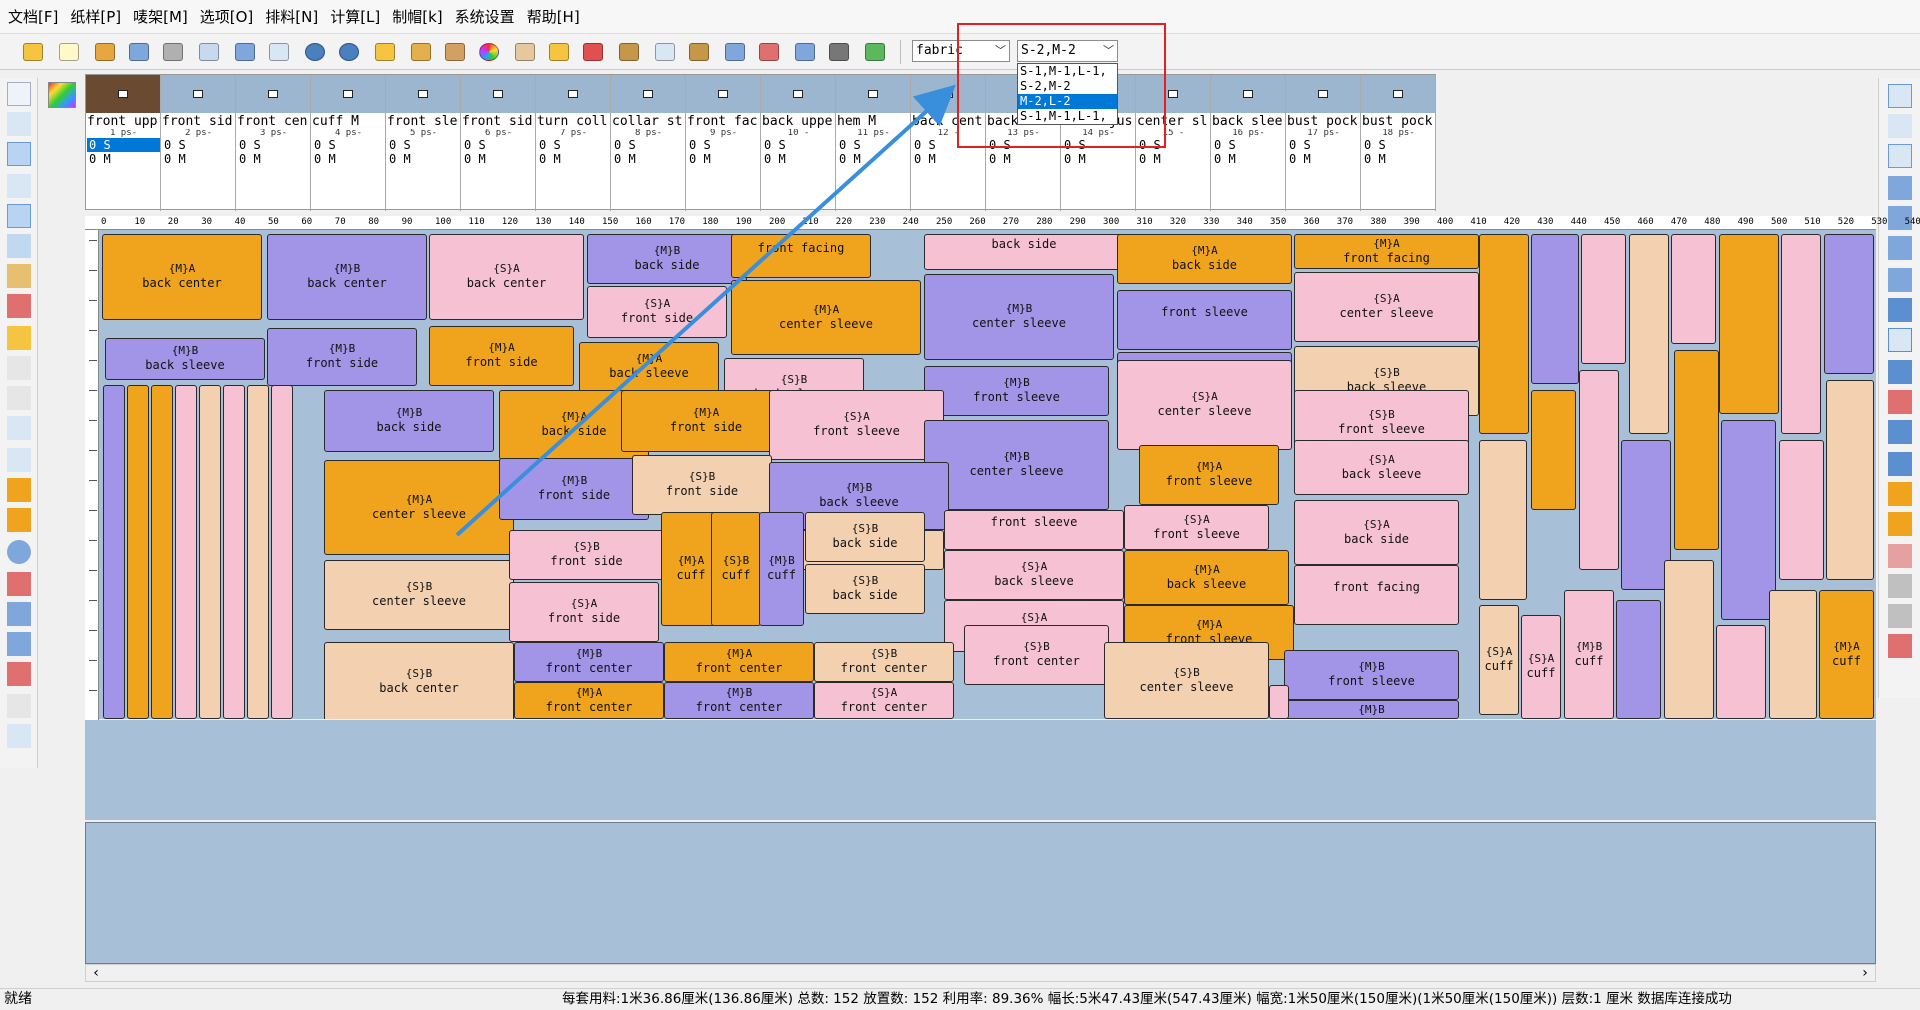 The image size is (1920, 1010). What do you see at coordinates (1900, 156) in the screenshot?
I see `zoom-window-icon` at bounding box center [1900, 156].